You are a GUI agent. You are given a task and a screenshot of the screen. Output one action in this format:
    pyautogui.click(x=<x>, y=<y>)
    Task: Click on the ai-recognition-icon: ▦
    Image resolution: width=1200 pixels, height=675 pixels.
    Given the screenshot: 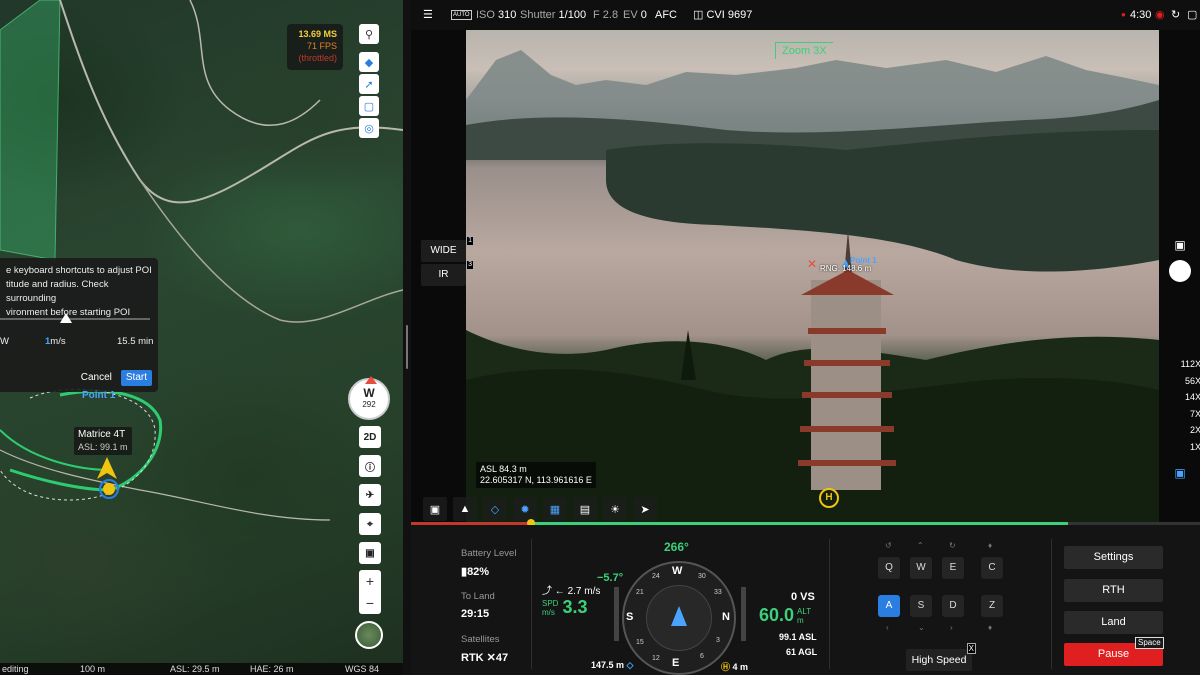 What is the action you would take?
    pyautogui.click(x=555, y=509)
    